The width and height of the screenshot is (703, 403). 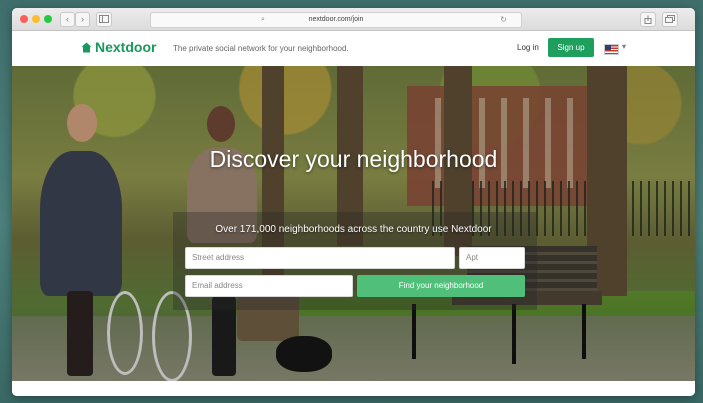 I want to click on url-text: nextdoor.com/join, so click(x=336, y=19).